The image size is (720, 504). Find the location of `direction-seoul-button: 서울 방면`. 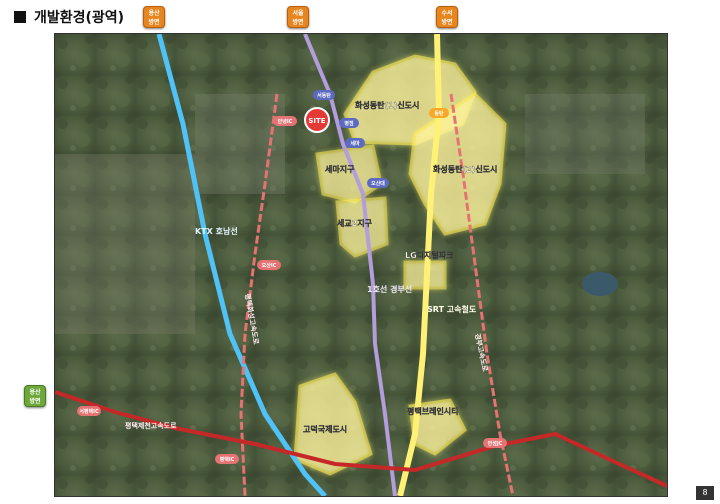

direction-seoul-button: 서울 방면 is located at coordinates (298, 17).